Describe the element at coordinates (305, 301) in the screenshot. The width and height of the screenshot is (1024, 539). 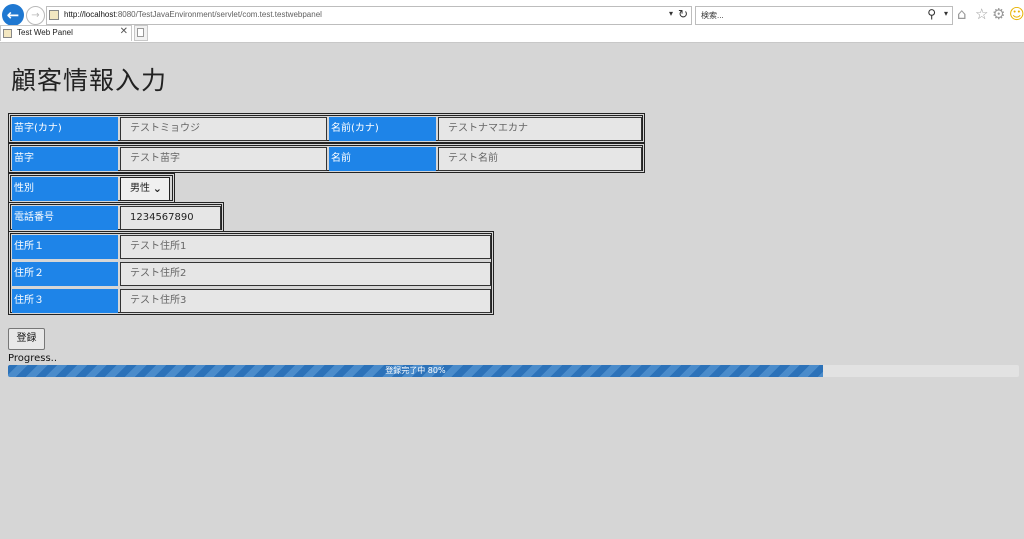
I see `address3-field: テスト住所3` at that location.